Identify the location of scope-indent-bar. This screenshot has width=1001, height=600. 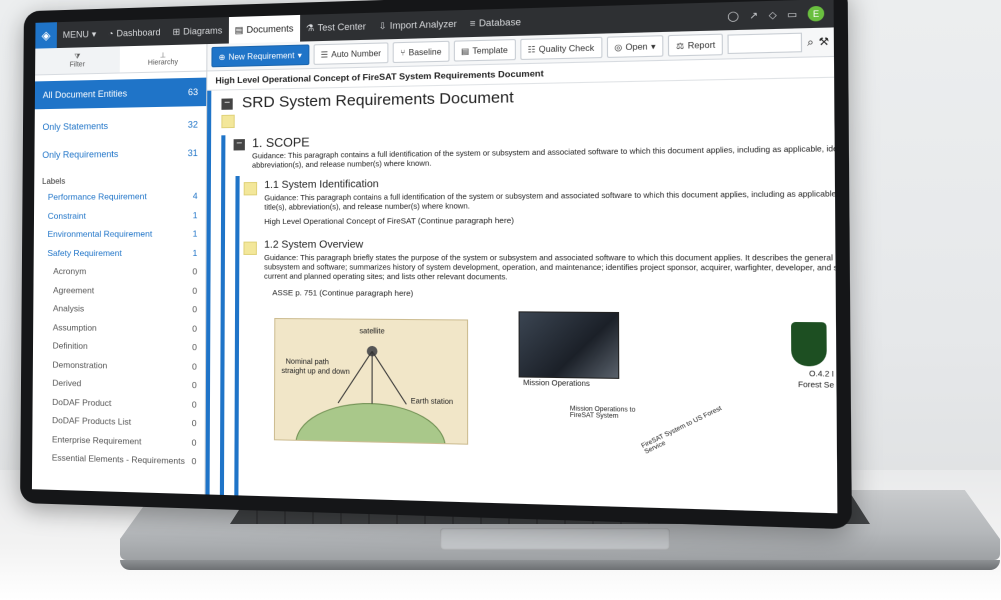
(222, 324).